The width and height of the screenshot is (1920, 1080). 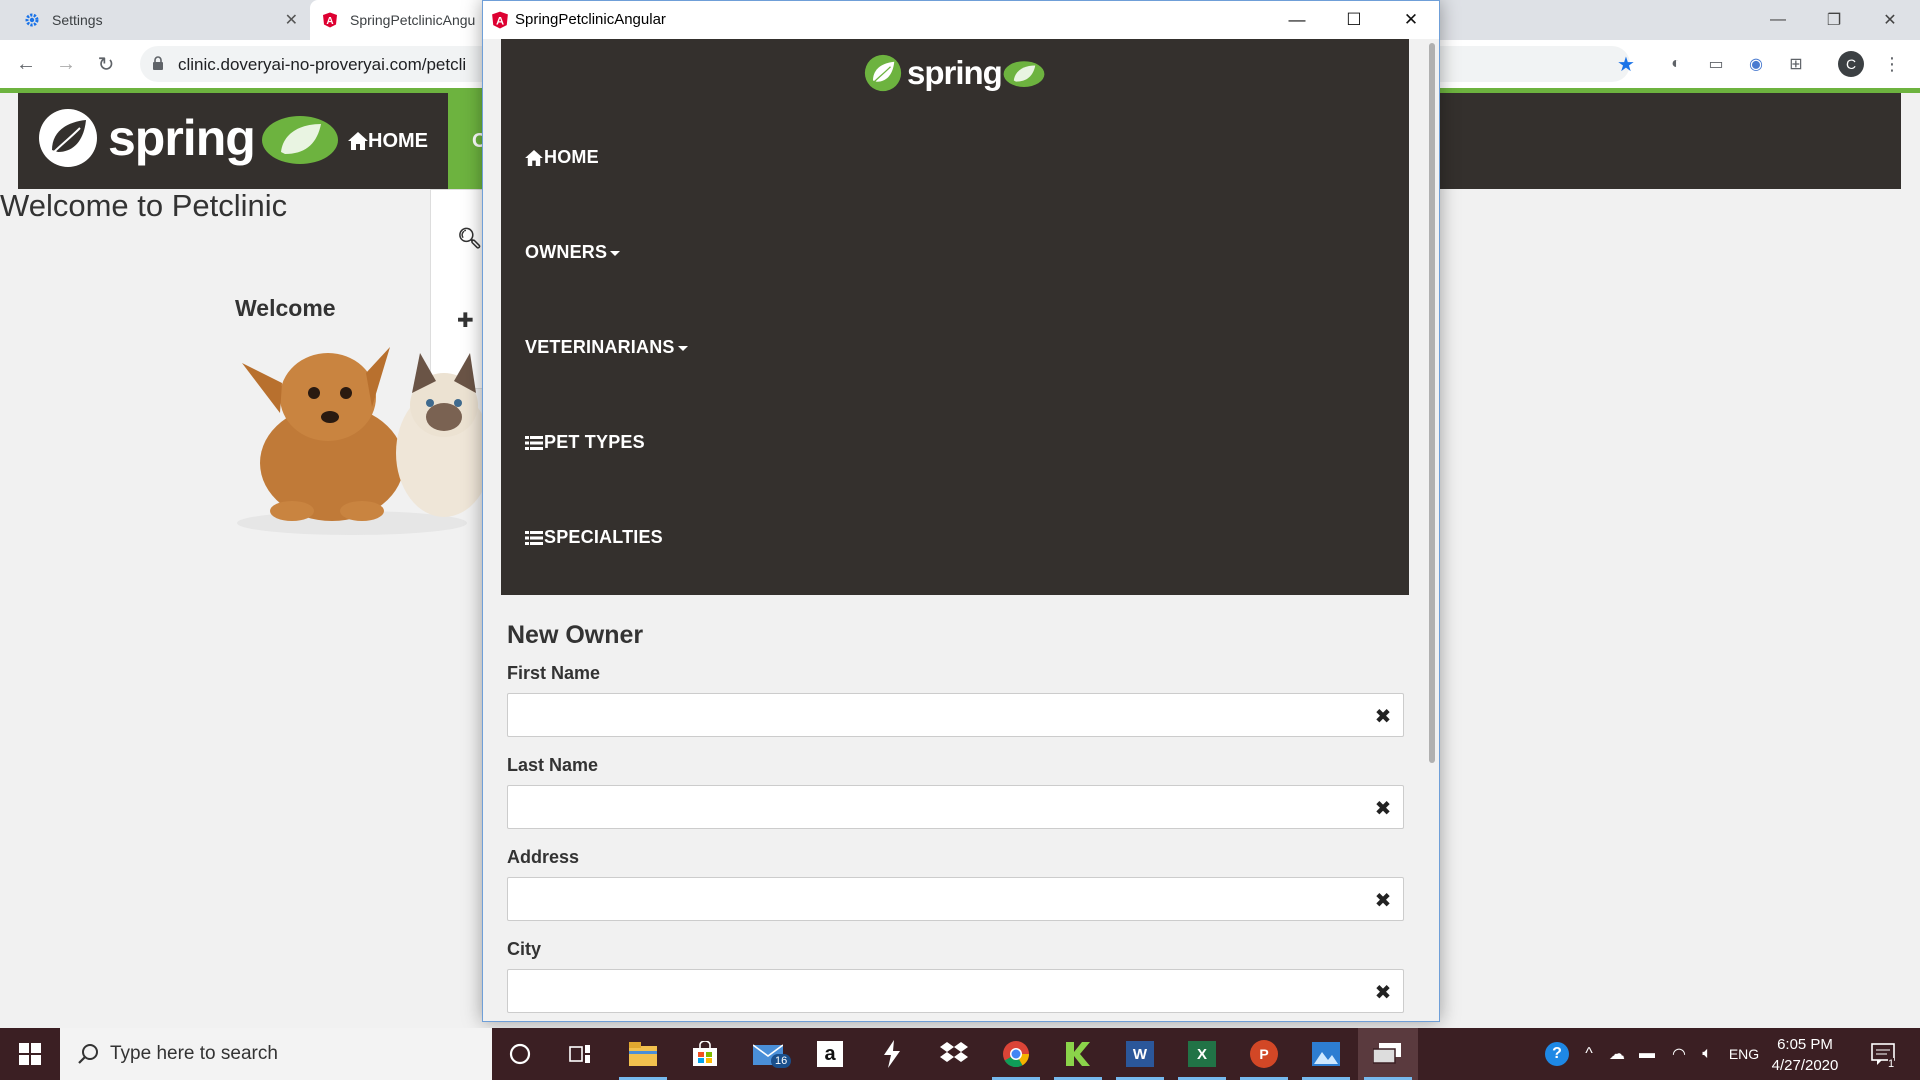 What do you see at coordinates (158, 63) in the screenshot?
I see `lock-icon` at bounding box center [158, 63].